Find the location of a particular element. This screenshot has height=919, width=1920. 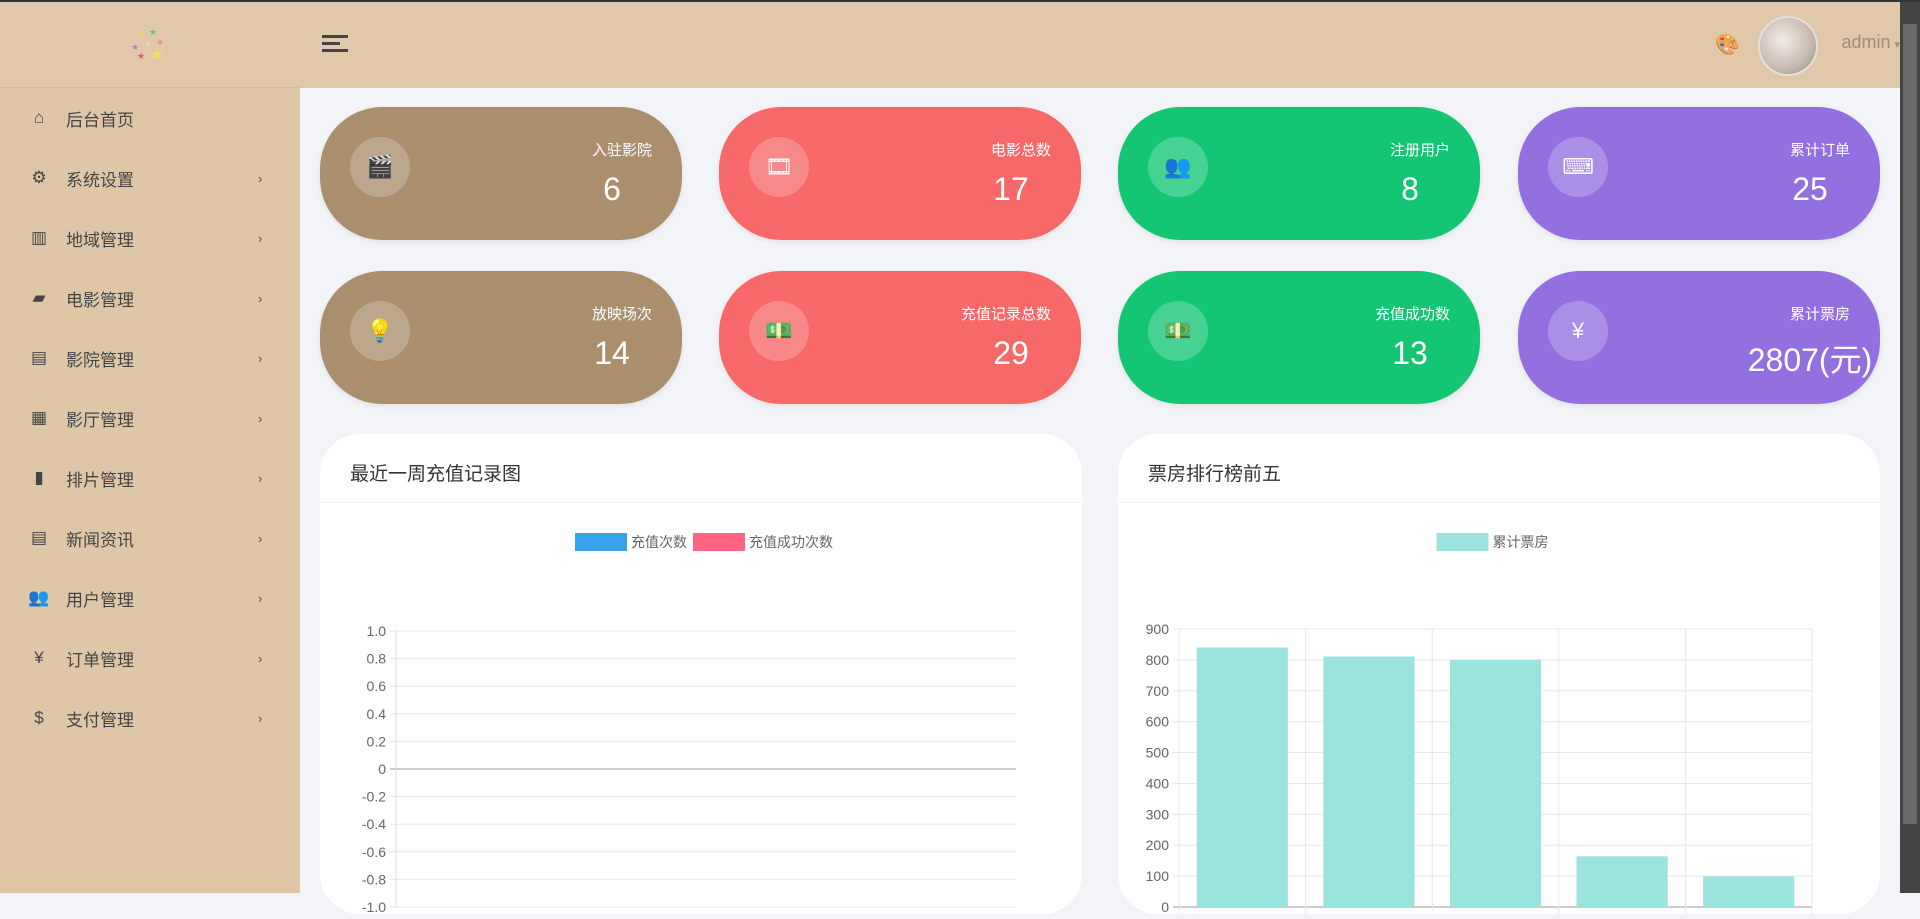

stat-label: 累计票房 is located at coordinates (1819, 314).